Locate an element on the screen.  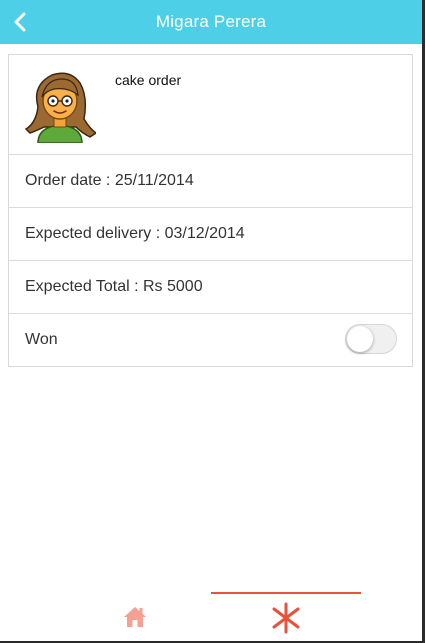
won-label: Won is located at coordinates (41, 339).